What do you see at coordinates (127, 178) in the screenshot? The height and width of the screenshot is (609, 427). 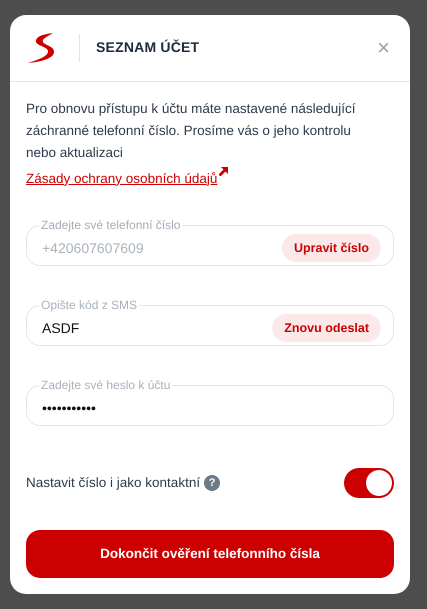 I see `privacy-link: Zásady ochrany osobních údajů` at bounding box center [127, 178].